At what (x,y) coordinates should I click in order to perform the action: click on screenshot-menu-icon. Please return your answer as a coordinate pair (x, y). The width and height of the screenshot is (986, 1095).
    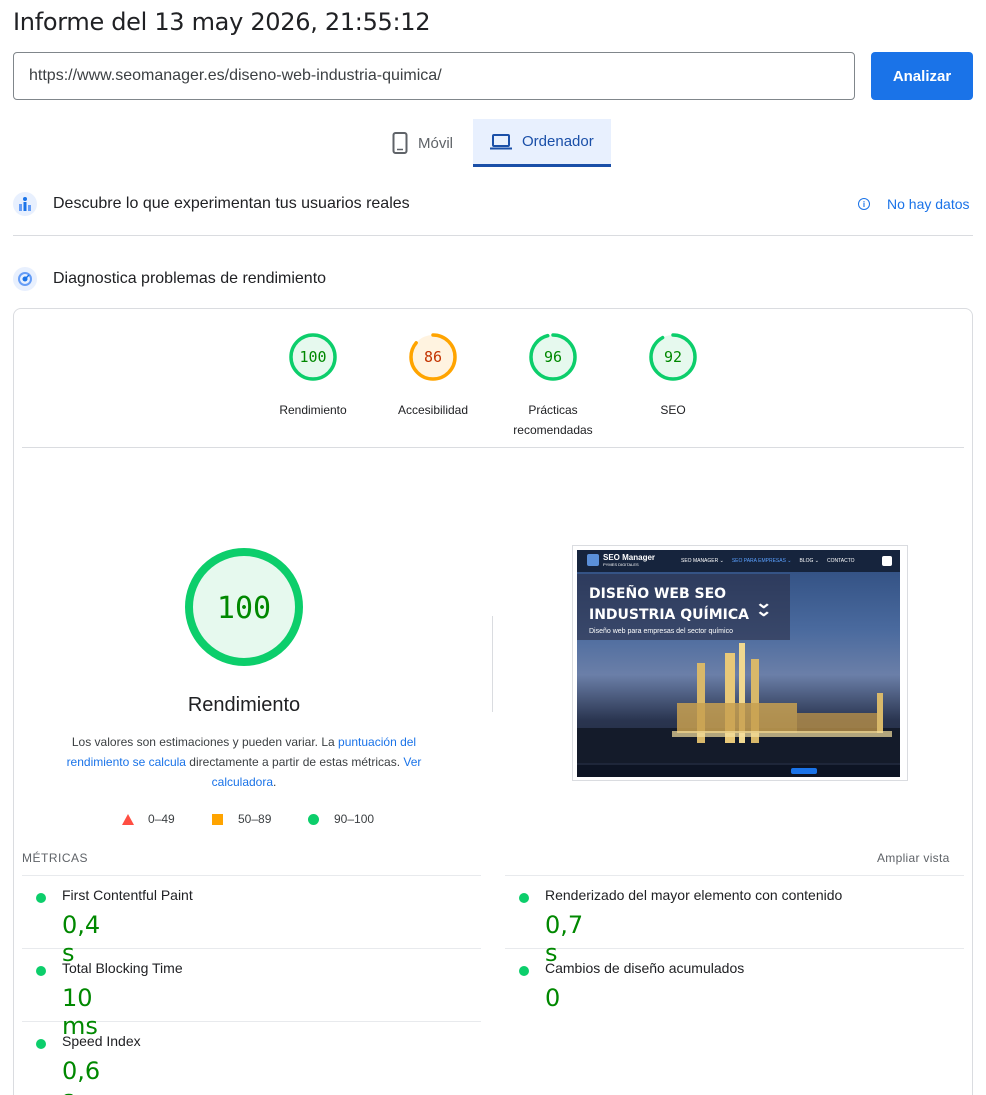
    Looking at the image, I should click on (887, 561).